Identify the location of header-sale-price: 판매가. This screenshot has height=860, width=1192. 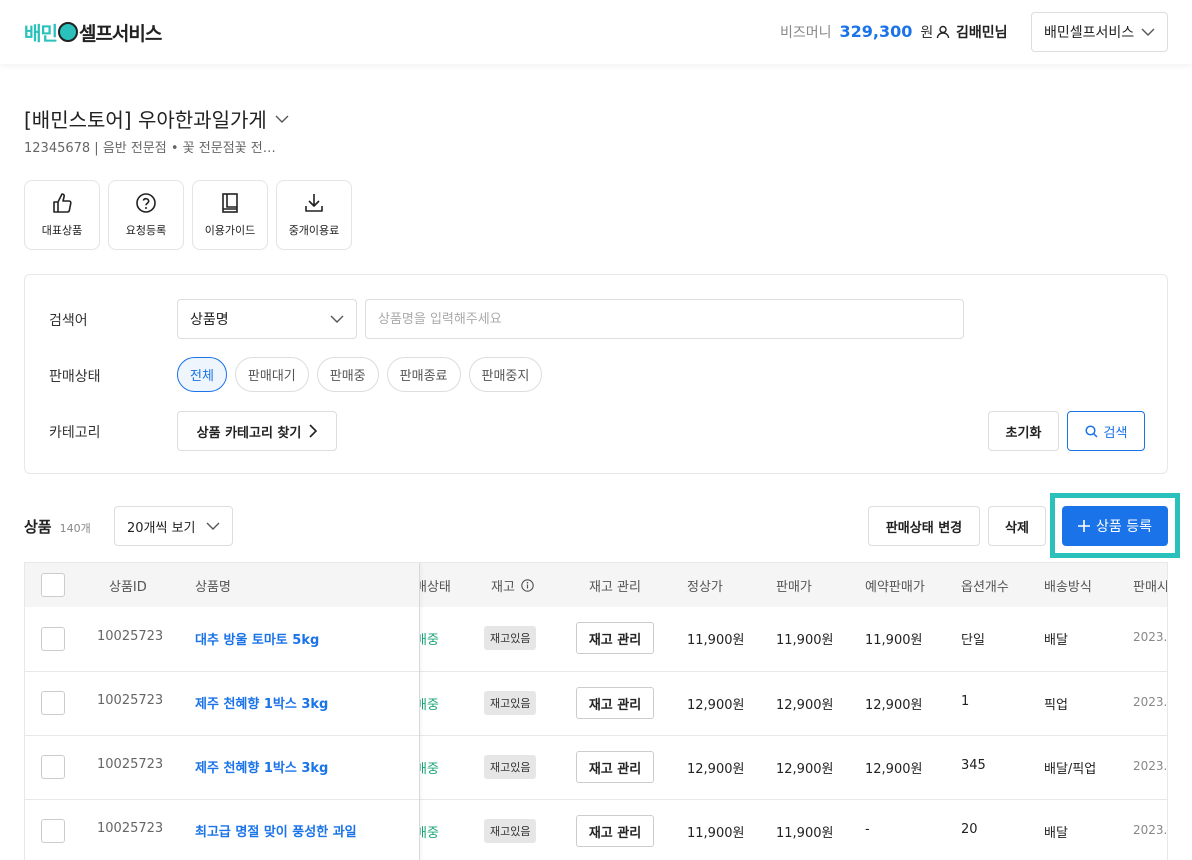
(794, 587).